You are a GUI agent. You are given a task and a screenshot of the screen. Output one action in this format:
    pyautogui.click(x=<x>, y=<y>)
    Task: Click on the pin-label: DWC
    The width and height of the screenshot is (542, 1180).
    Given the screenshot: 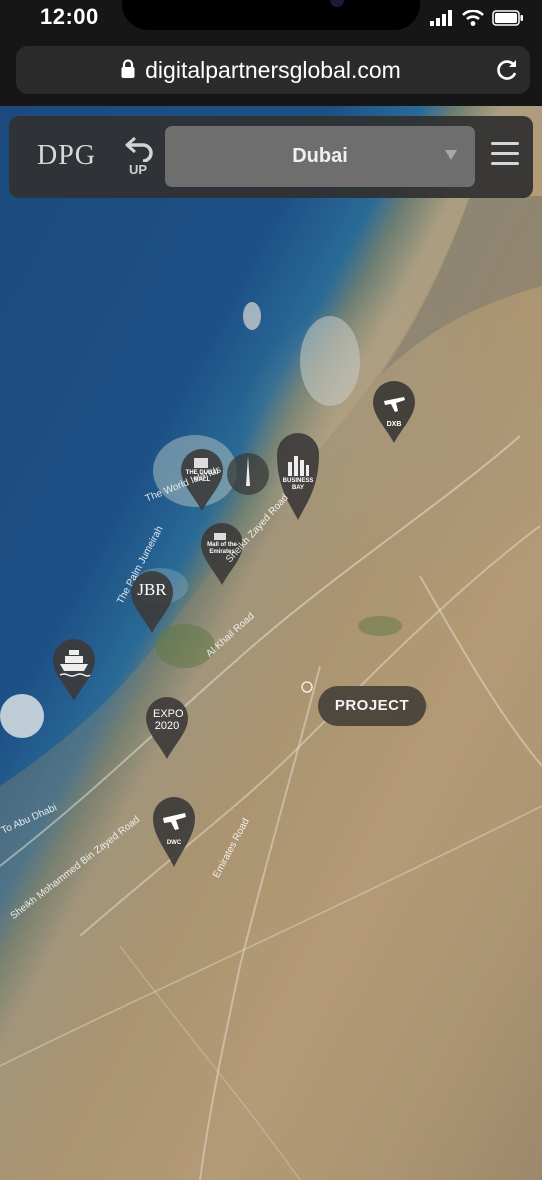 What is the action you would take?
    pyautogui.click(x=174, y=843)
    